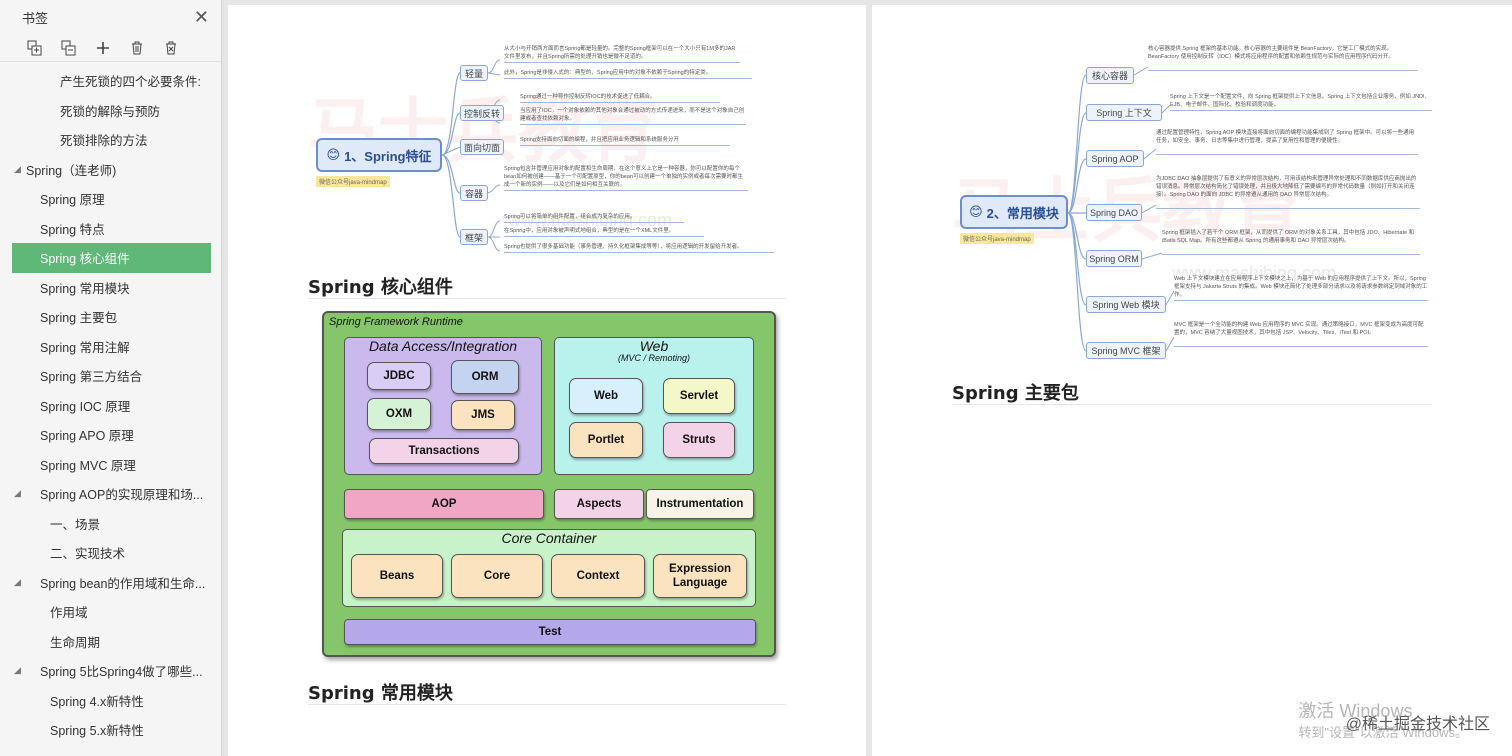 The width and height of the screenshot is (1512, 756). Describe the element at coordinates (1114, 212) in the screenshot. I see `mindmap-branch: Spring DAO` at that location.